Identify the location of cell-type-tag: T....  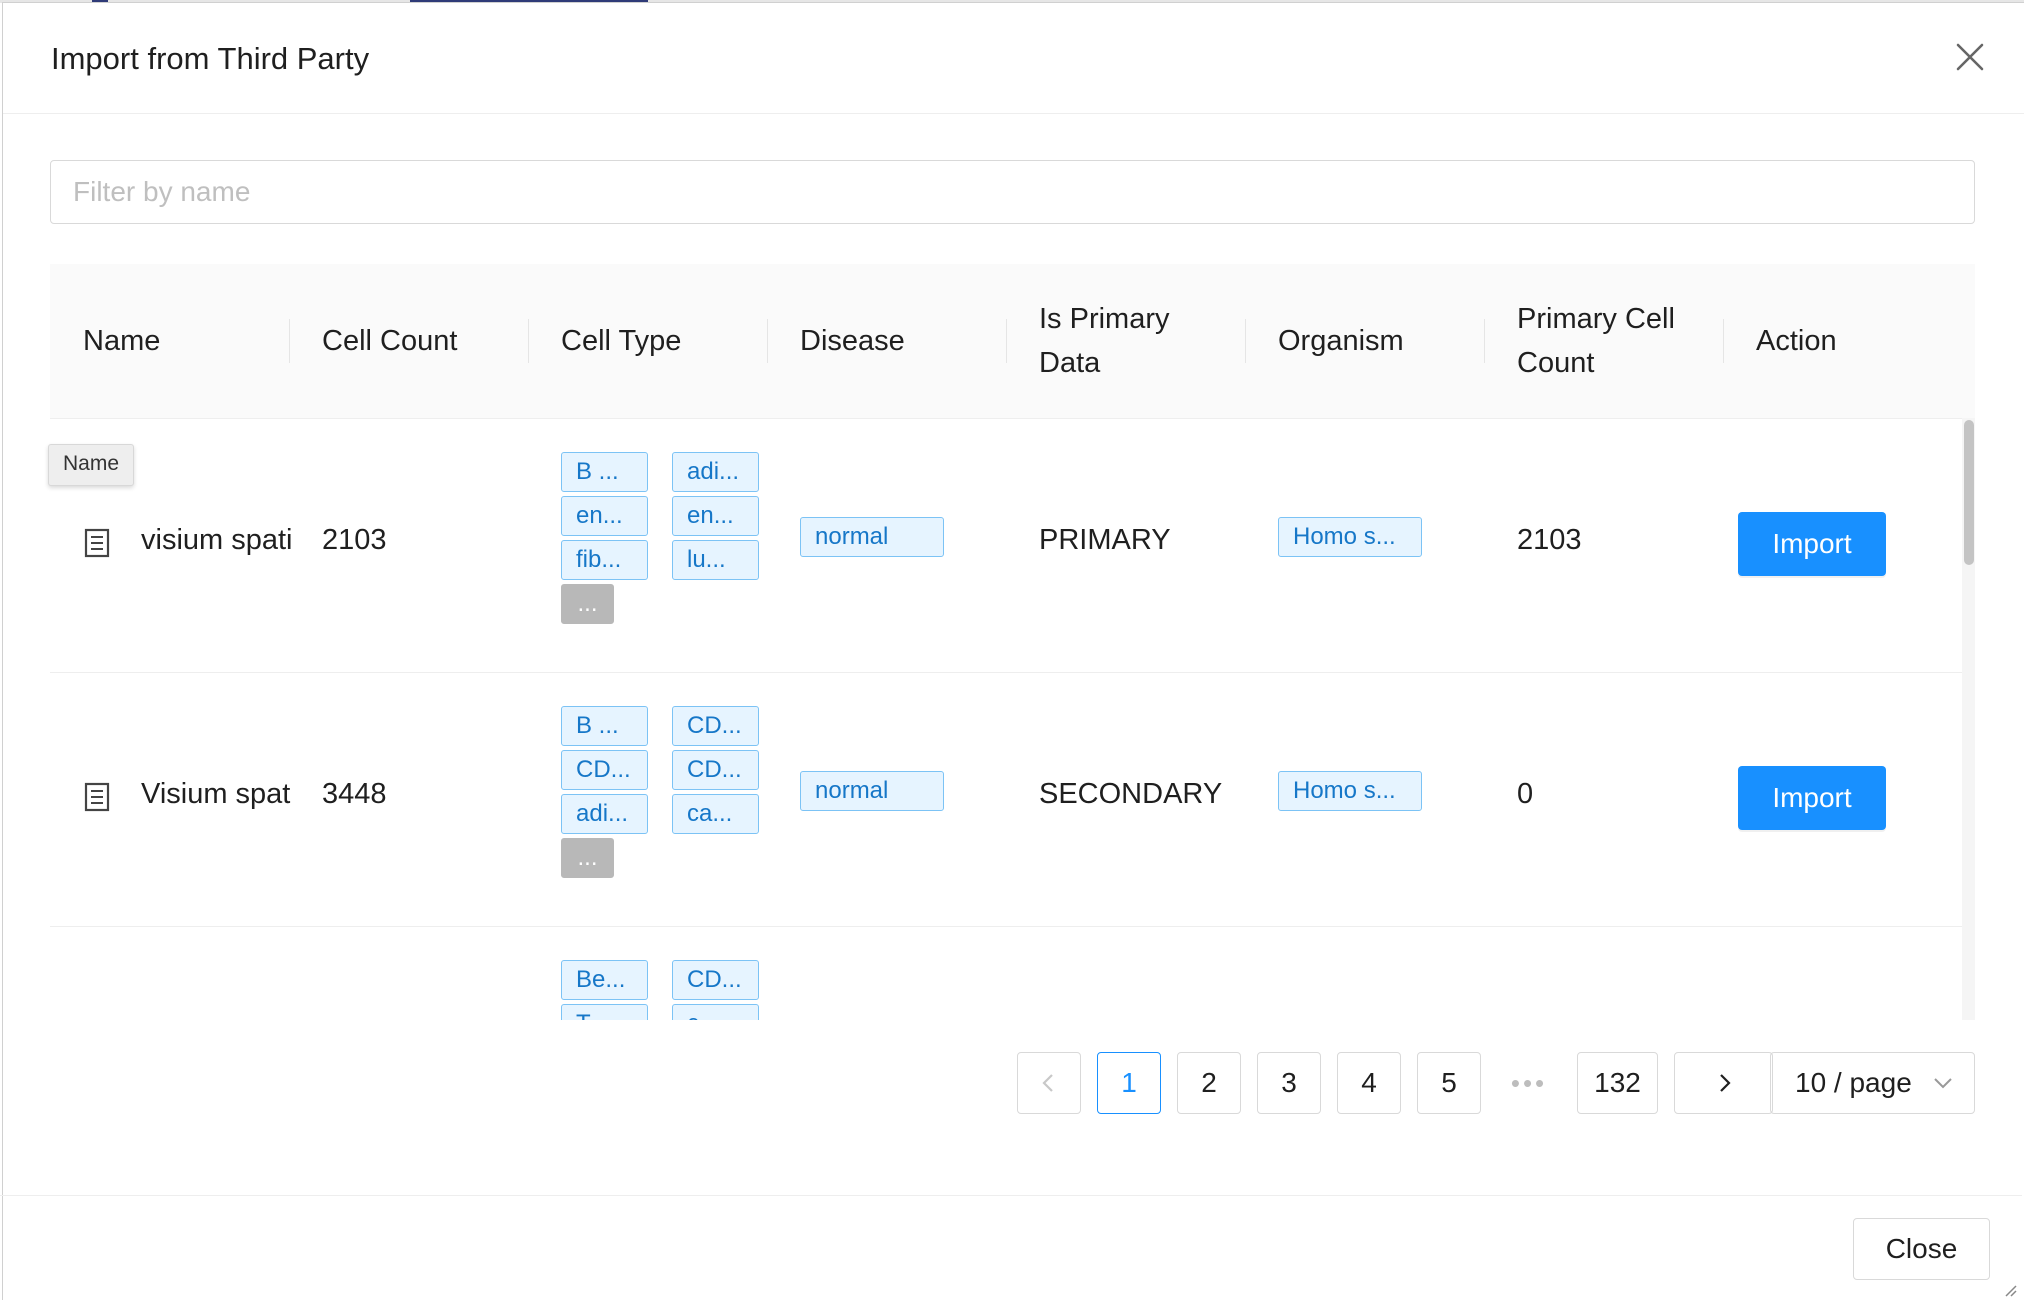
(604, 1012).